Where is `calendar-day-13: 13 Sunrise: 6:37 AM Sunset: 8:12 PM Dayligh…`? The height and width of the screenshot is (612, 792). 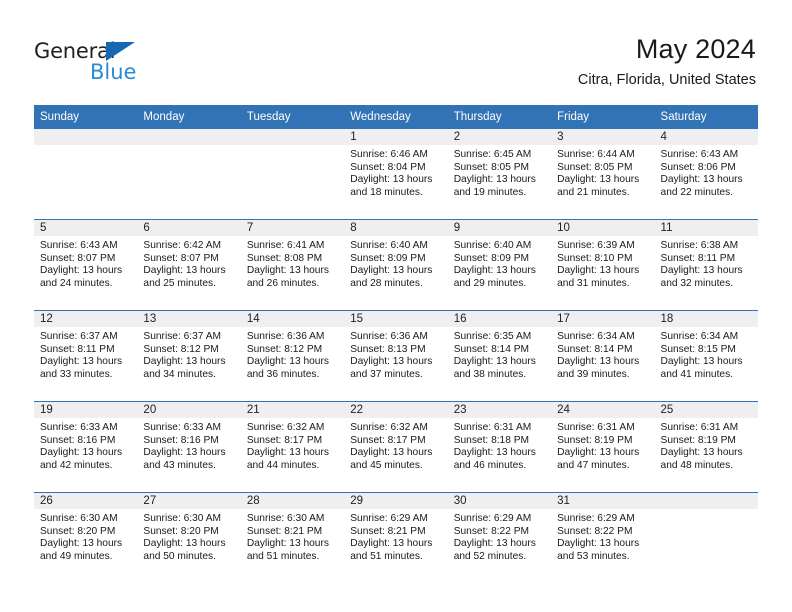 calendar-day-13: 13 Sunrise: 6:37 AM Sunset: 8:12 PM Dayligh… is located at coordinates (189, 356).